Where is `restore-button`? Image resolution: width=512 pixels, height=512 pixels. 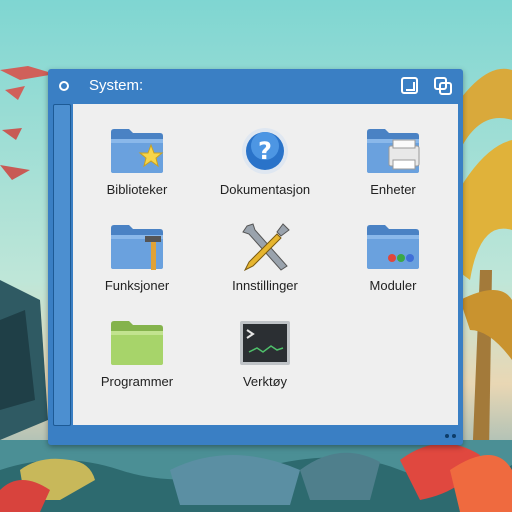
restore-button is located at coordinates (443, 86).